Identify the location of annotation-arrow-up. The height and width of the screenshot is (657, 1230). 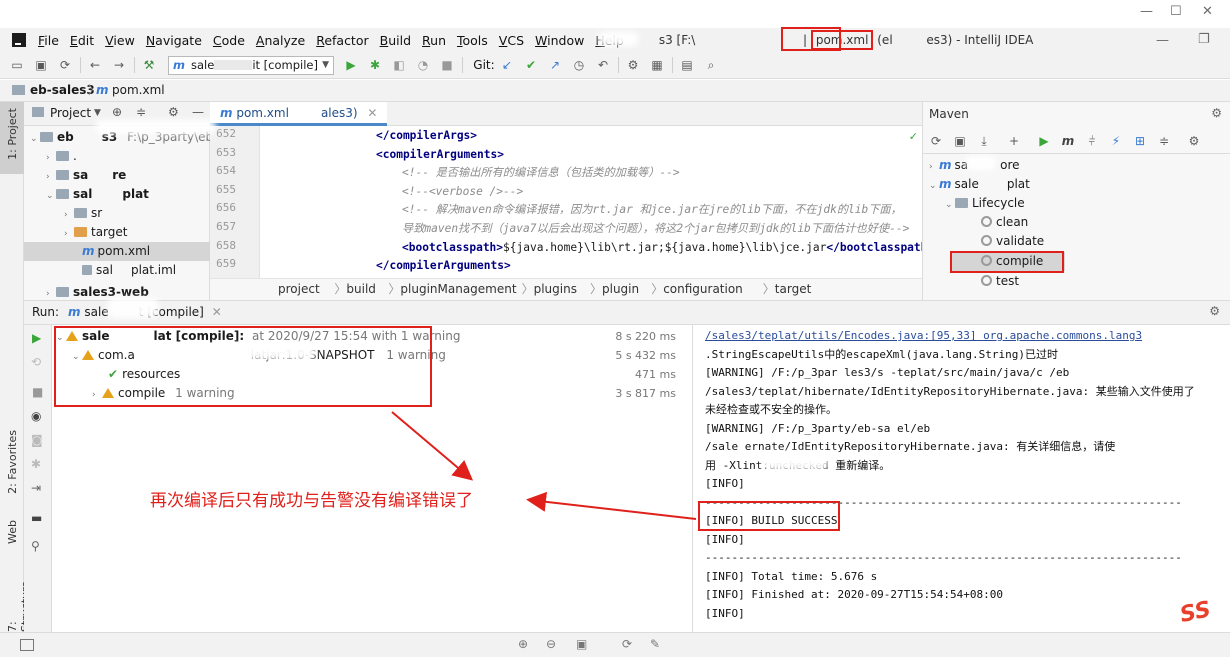
(432, 446).